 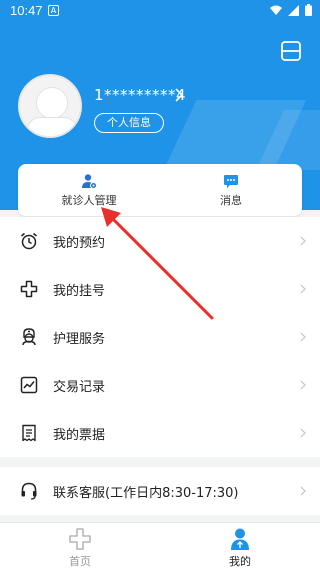 What do you see at coordinates (29, 491) in the screenshot?
I see `headset-icon` at bounding box center [29, 491].